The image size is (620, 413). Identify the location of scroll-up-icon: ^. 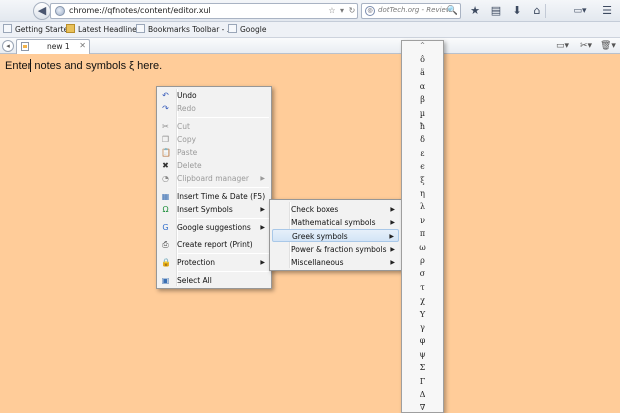
(422, 45).